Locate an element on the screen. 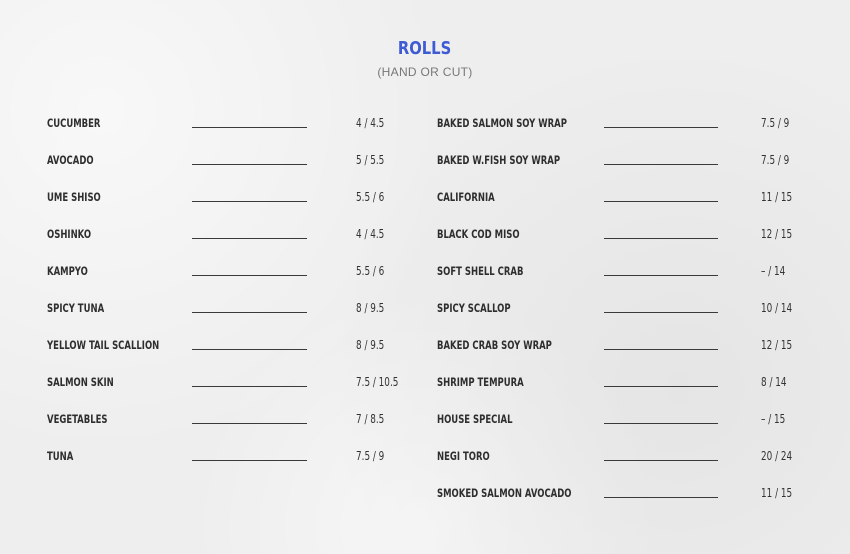 This screenshot has width=850, height=554. menu-item: SPICY TUNA 8 / 9.5 is located at coordinates (227, 311).